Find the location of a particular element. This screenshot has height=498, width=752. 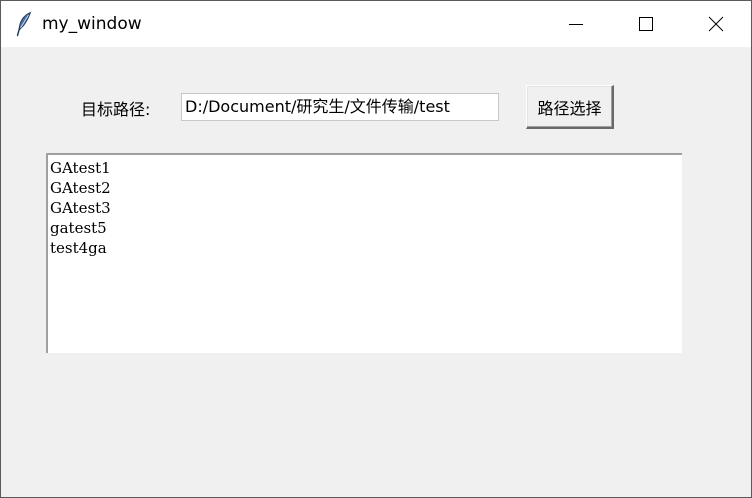

maximize-button is located at coordinates (646, 24).